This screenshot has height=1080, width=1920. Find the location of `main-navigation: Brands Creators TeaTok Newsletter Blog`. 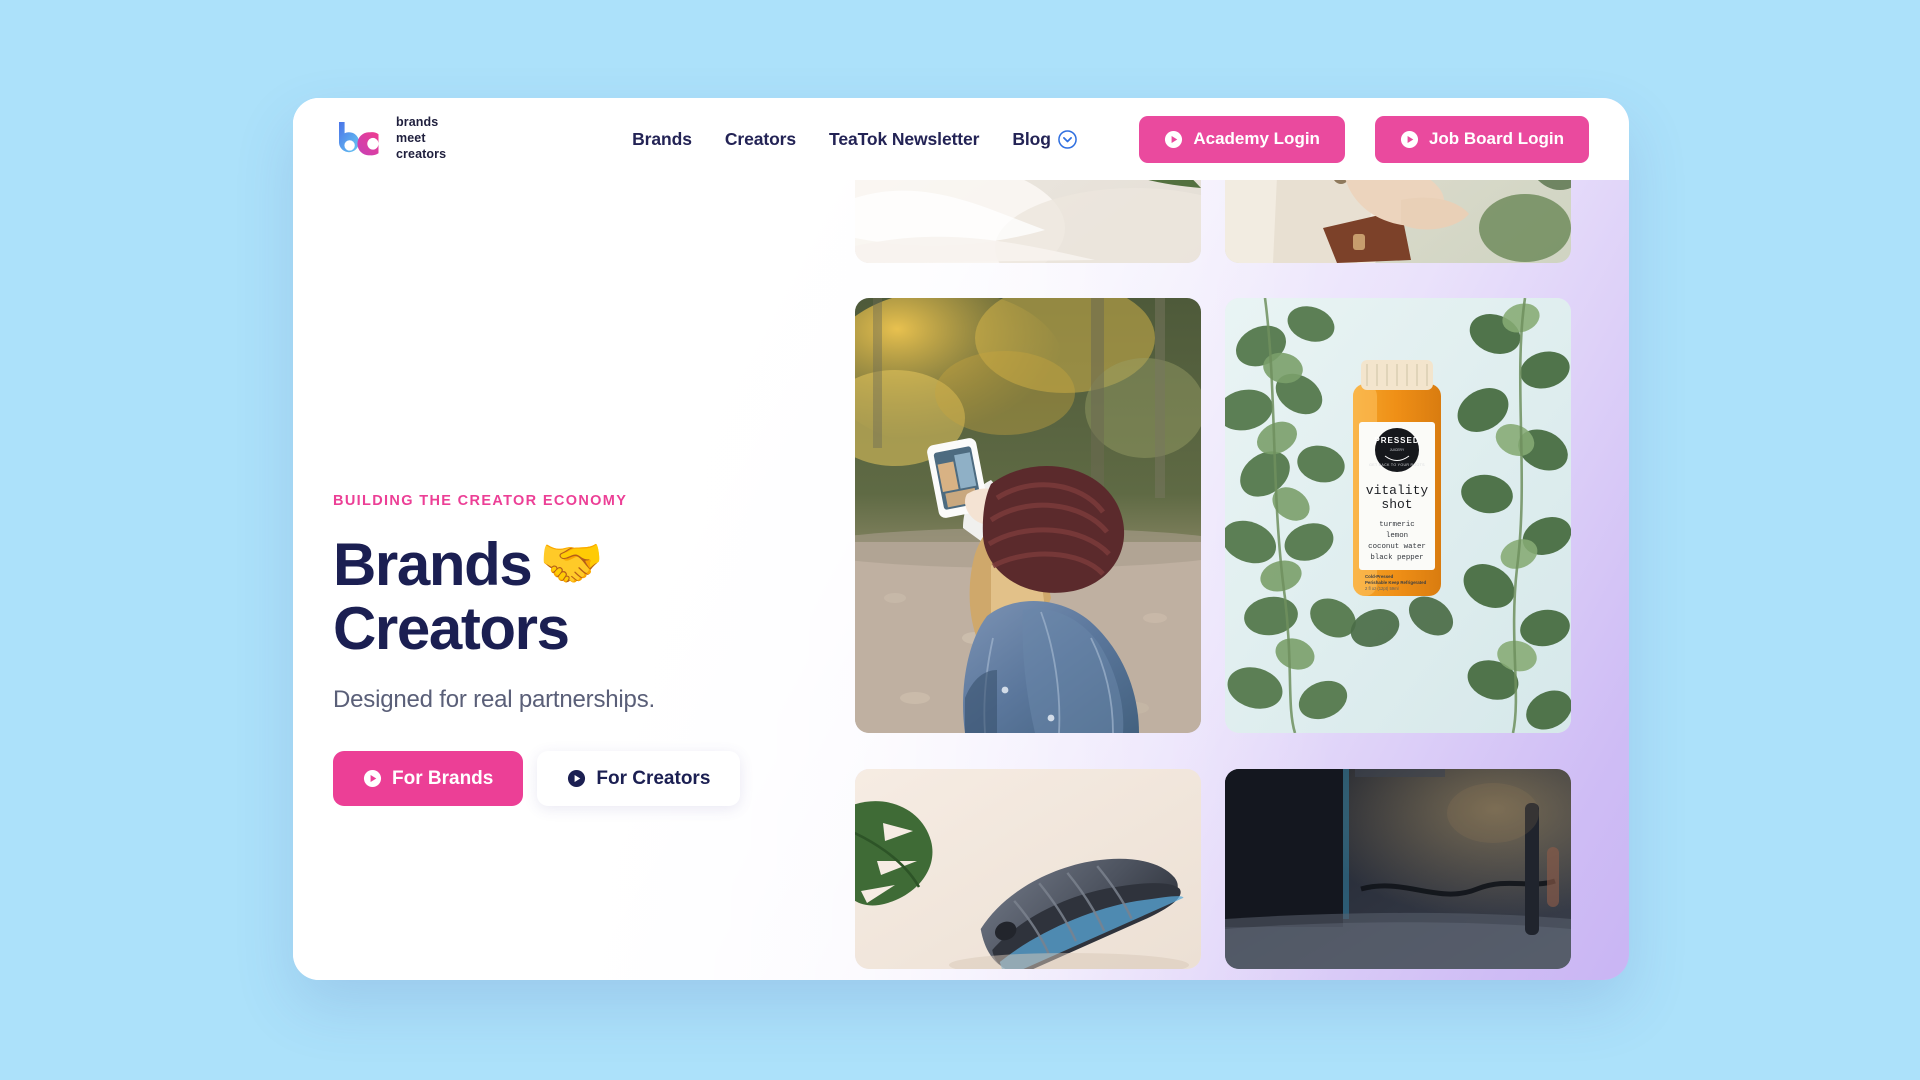

main-navigation: Brands Creators TeaTok Newsletter Blog is located at coordinates (854, 139).